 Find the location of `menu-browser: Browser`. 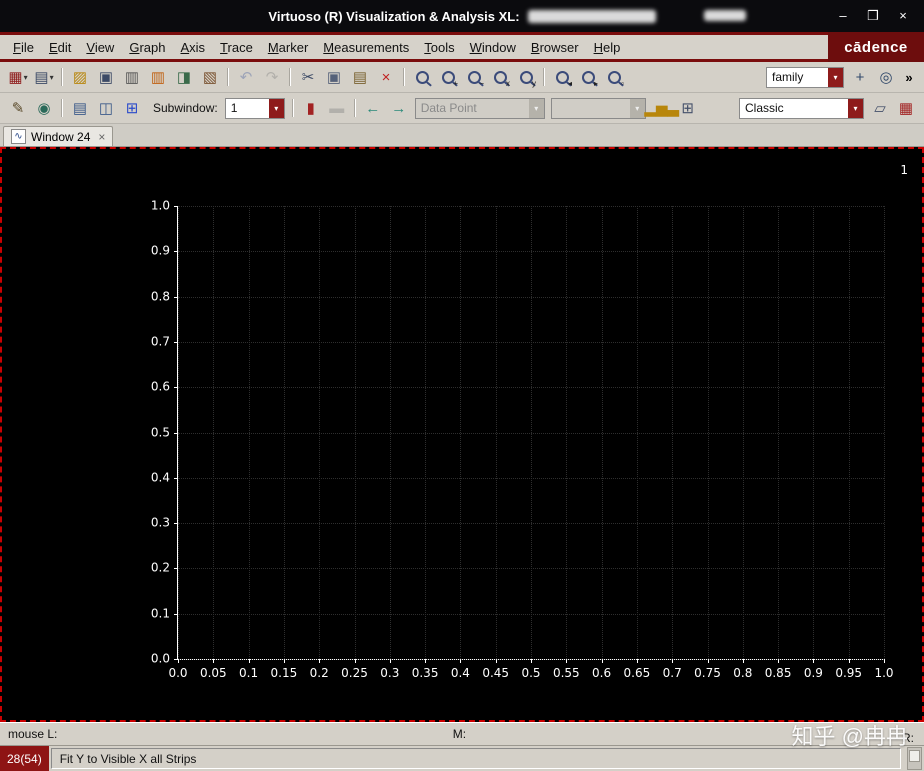

menu-browser: Browser is located at coordinates (555, 47).